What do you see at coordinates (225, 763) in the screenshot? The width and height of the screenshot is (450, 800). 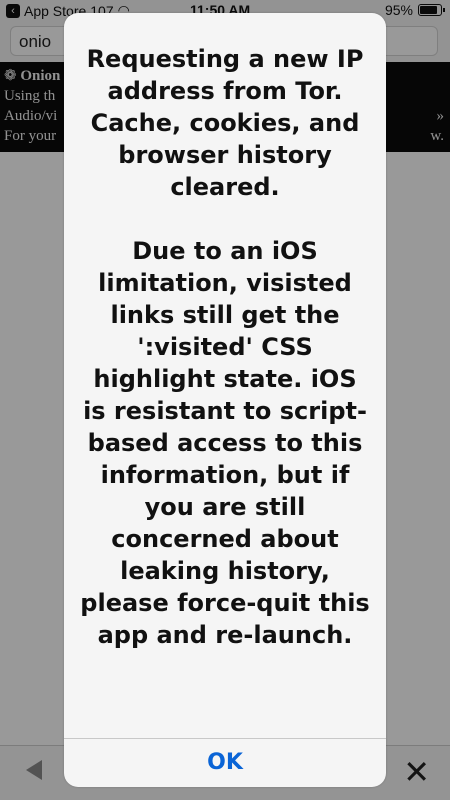 I see `ok-button: OK` at bounding box center [225, 763].